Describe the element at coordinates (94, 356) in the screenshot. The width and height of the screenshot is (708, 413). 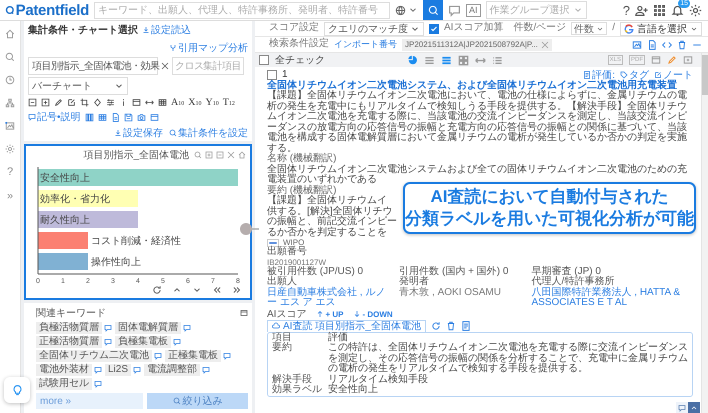
I see `keyword-tag: 全固体リチウム二次電池` at that location.